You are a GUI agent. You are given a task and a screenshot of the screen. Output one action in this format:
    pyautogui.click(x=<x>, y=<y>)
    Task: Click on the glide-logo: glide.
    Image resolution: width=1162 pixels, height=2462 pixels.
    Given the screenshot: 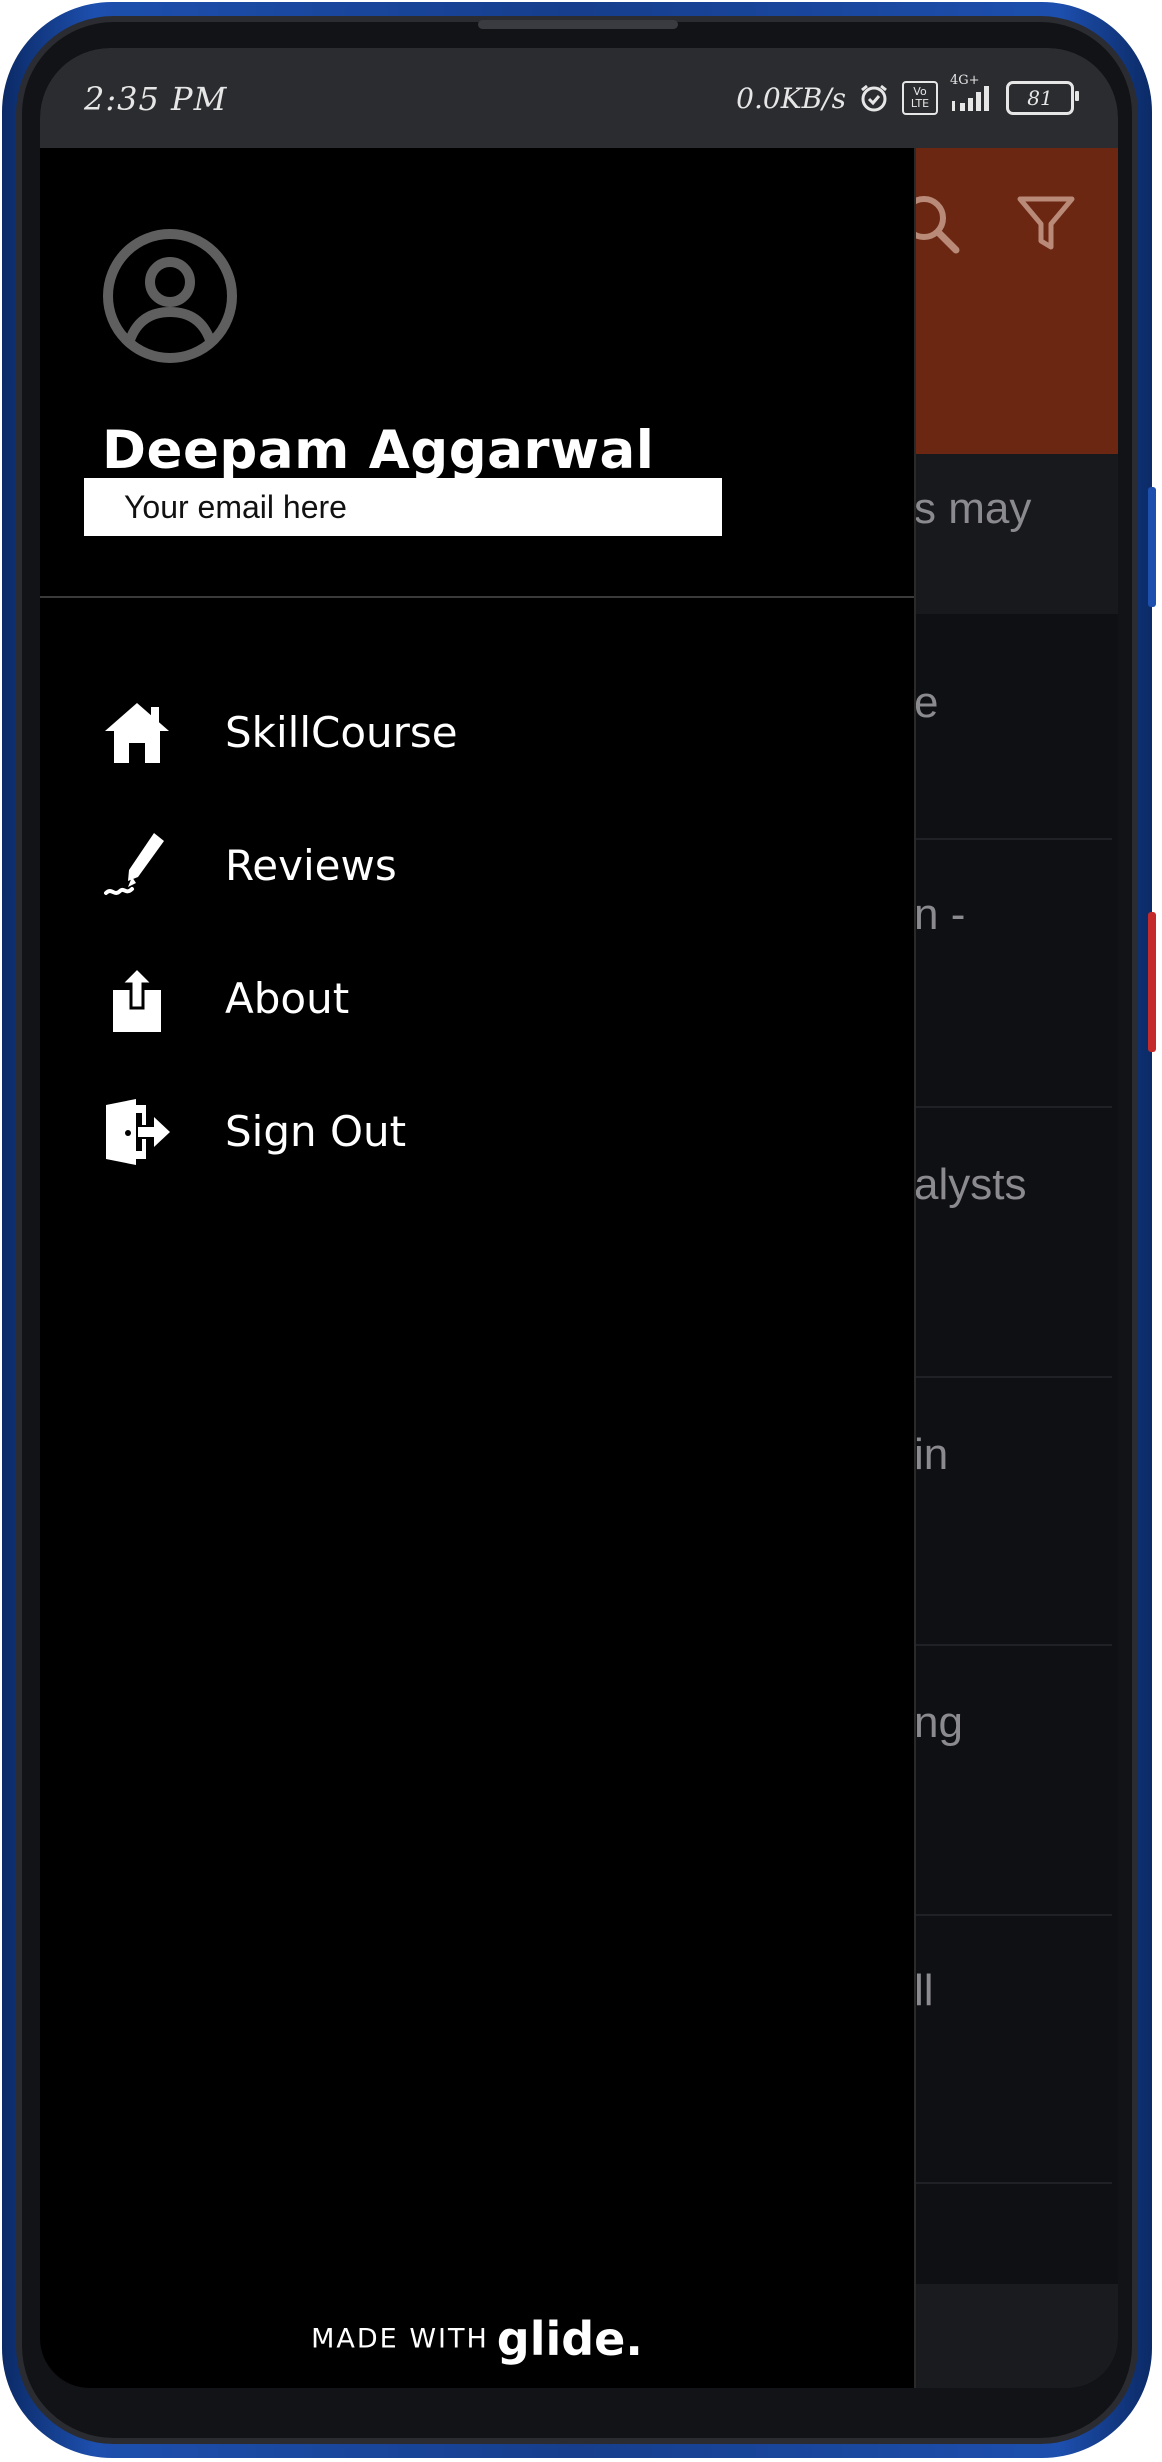 What is the action you would take?
    pyautogui.click(x=569, y=2339)
    